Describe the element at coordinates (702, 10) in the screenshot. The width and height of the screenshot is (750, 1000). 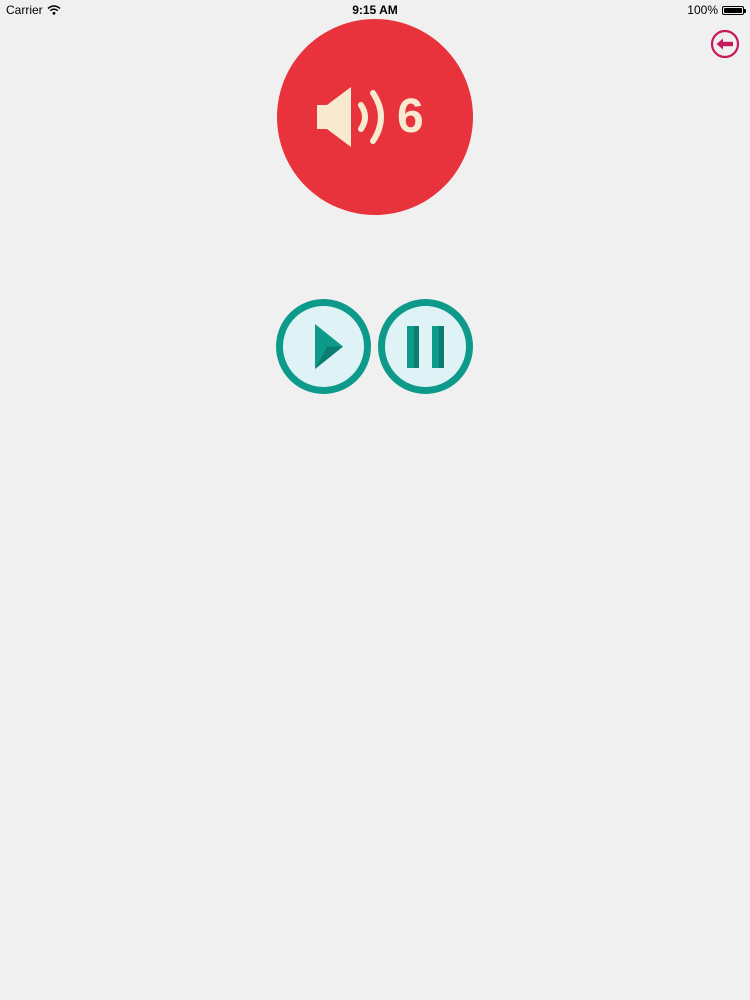
I see `battery-percent: 100%` at that location.